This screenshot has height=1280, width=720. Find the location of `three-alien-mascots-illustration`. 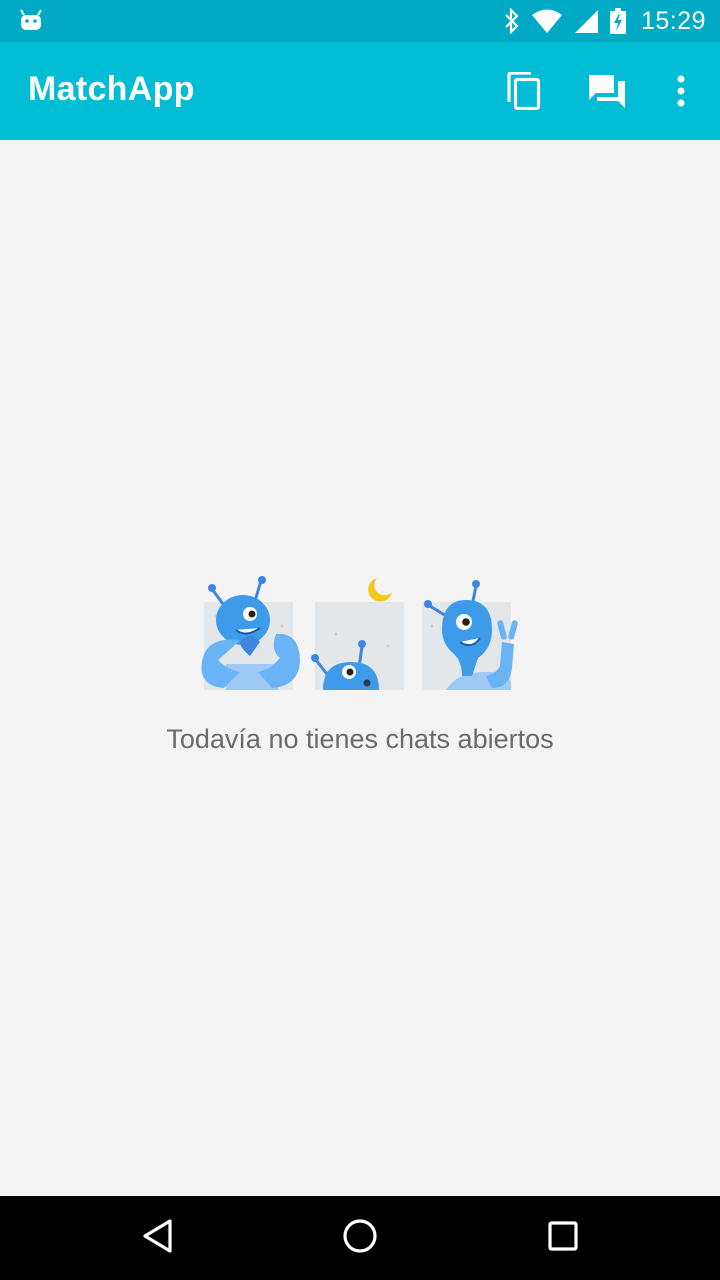

three-alien-mascots-illustration is located at coordinates (362, 636).